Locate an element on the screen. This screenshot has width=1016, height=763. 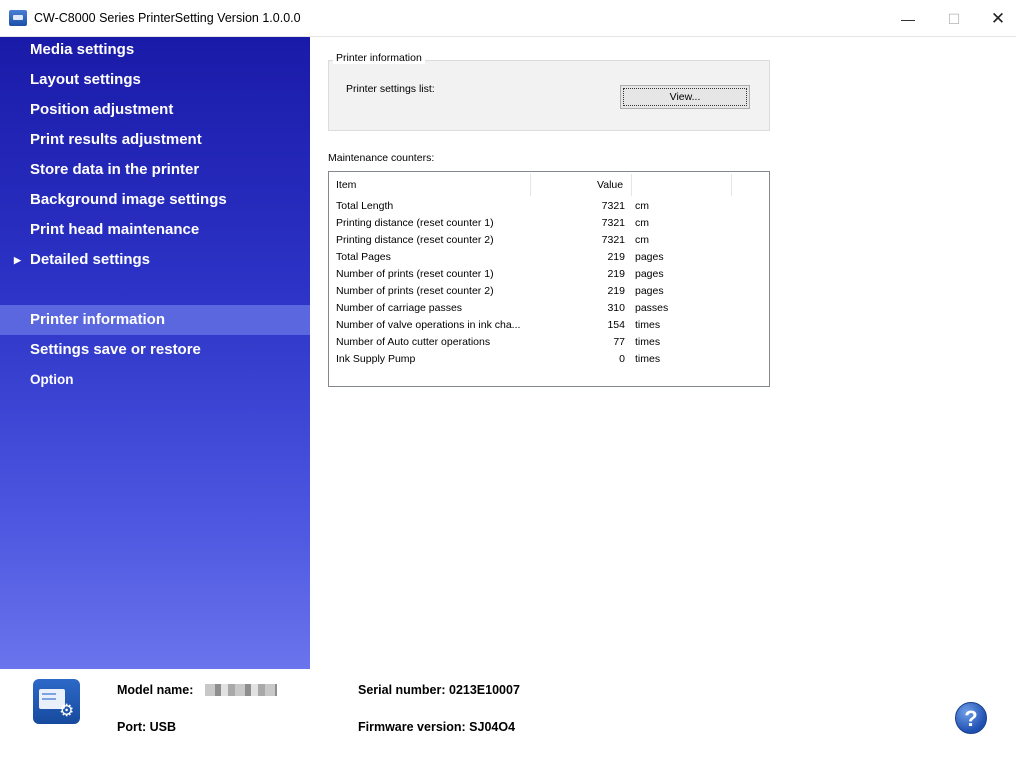
port-label: Port: USB is located at coordinates (147, 727).